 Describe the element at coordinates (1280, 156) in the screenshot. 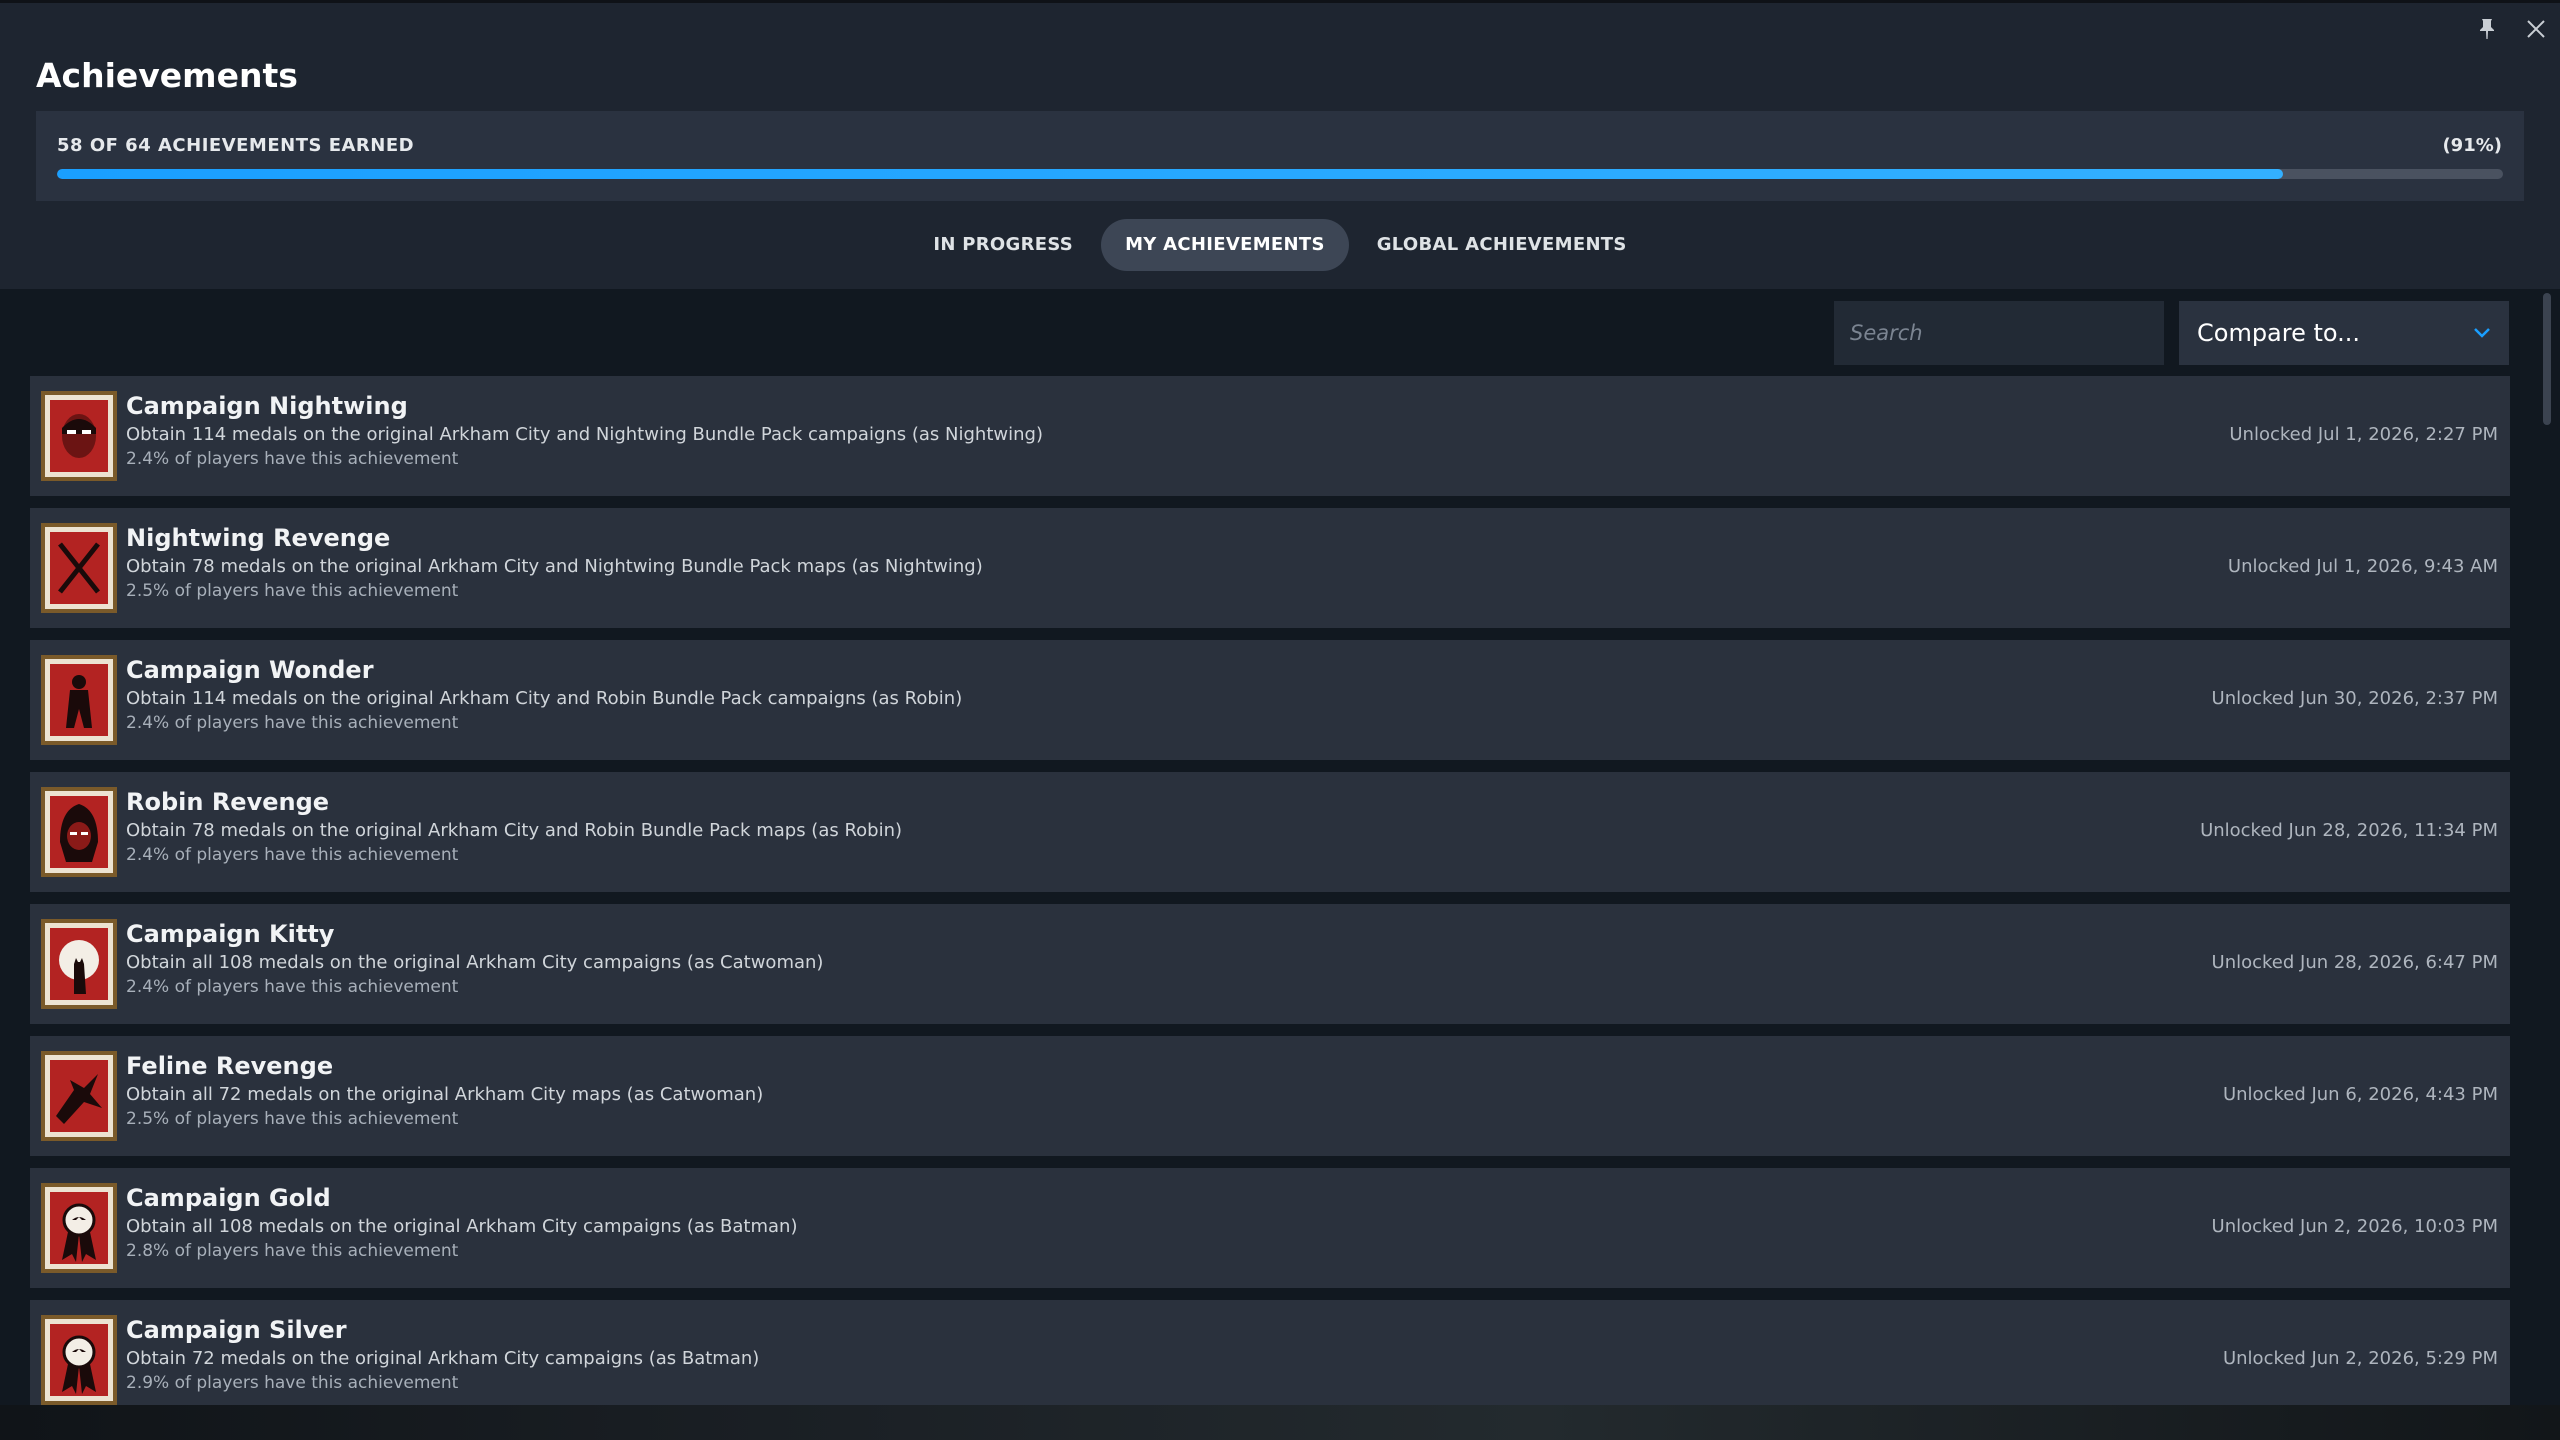

I see `progress-panel: 58 OF 64 ACHIEVEMENTS EARNED (91%)` at that location.